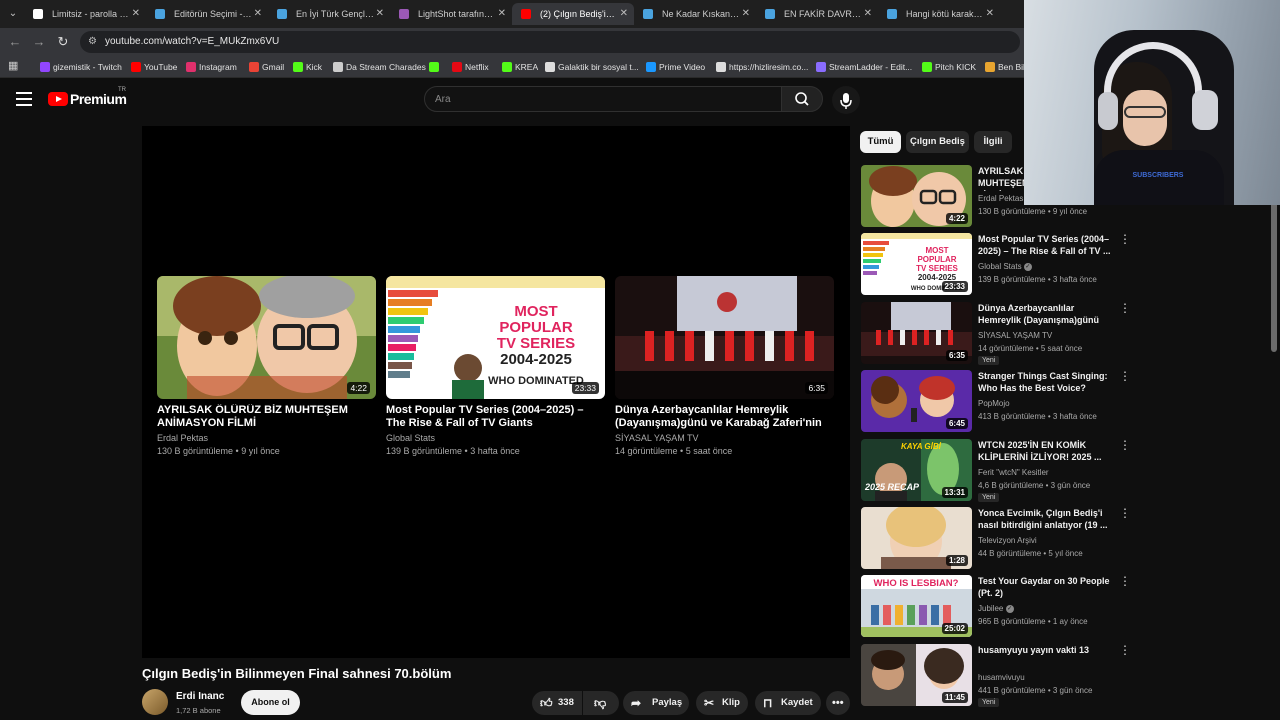 The image size is (1280, 720). I want to click on back-icon: ←, so click(15, 42).